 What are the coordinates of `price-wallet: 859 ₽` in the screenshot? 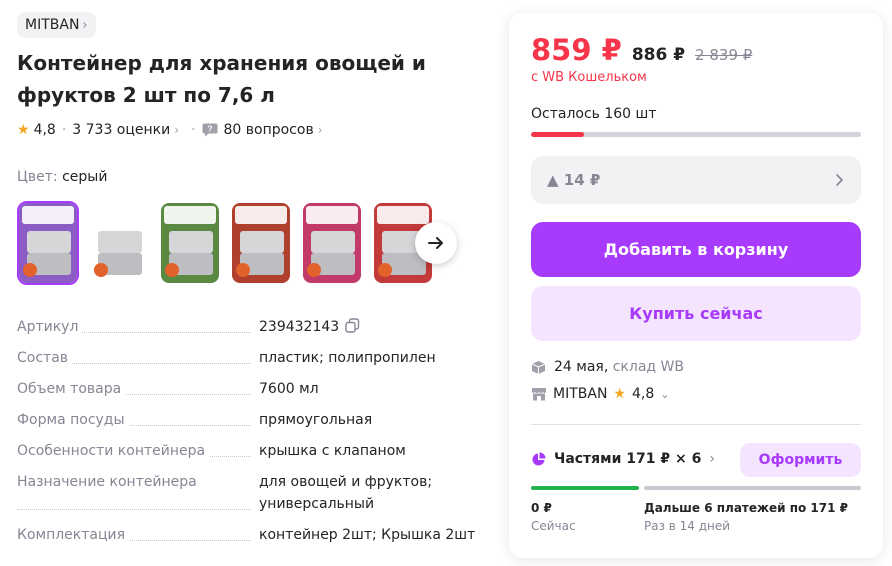 It's located at (576, 50).